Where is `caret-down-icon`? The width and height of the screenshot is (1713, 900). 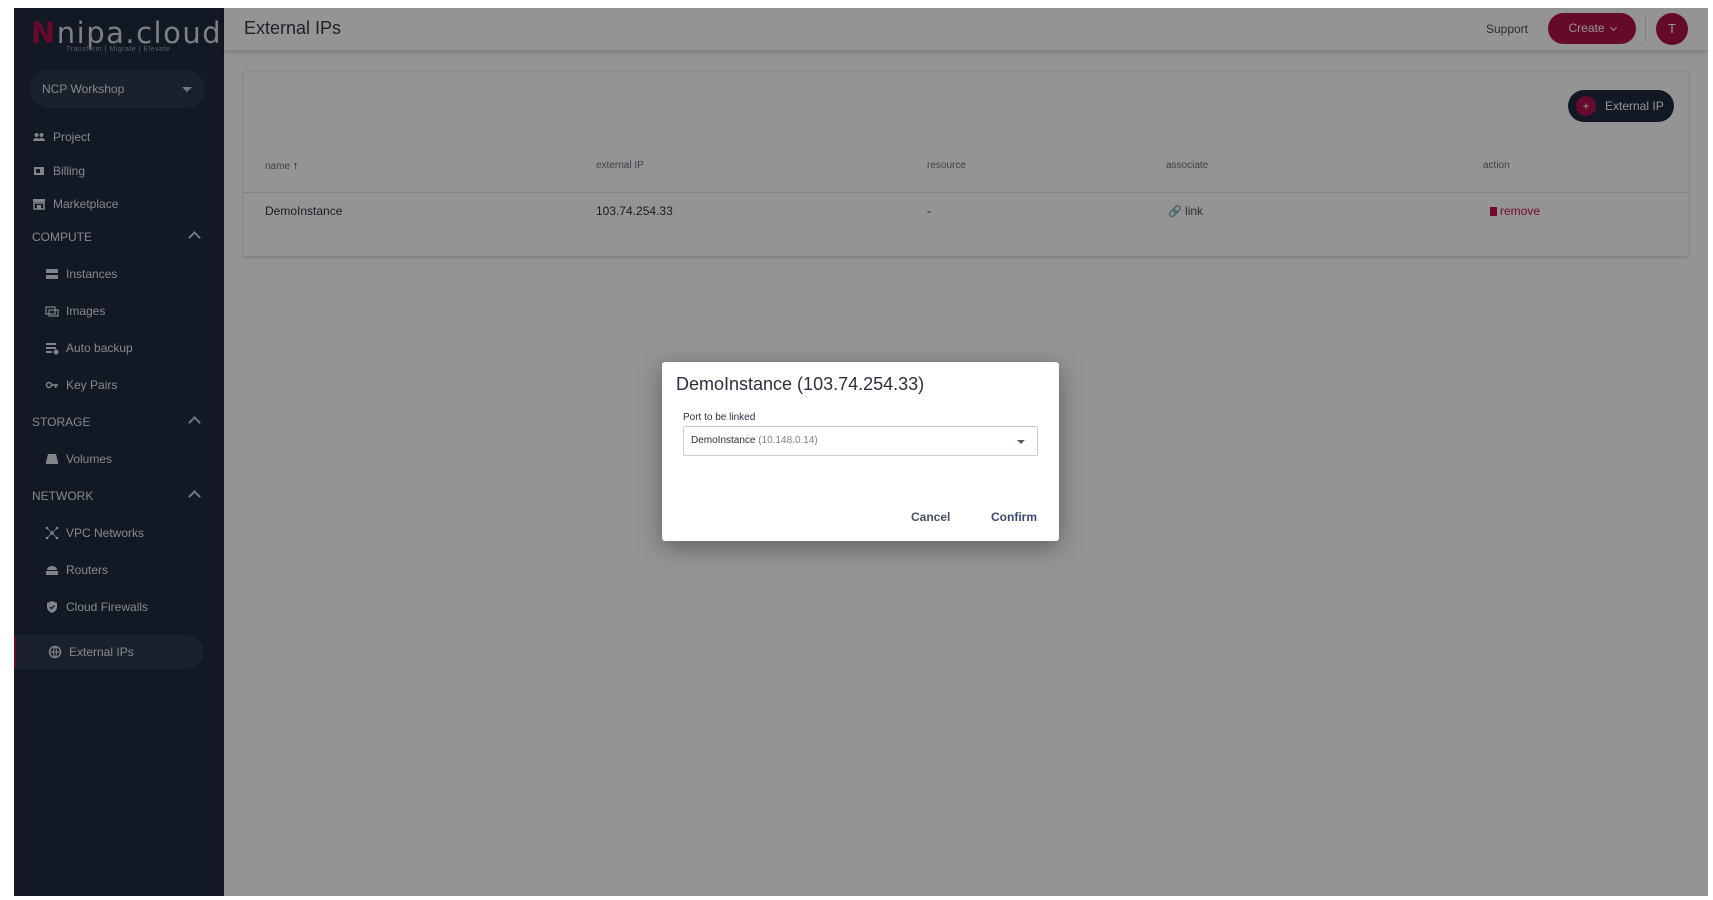
caret-down-icon is located at coordinates (1021, 442).